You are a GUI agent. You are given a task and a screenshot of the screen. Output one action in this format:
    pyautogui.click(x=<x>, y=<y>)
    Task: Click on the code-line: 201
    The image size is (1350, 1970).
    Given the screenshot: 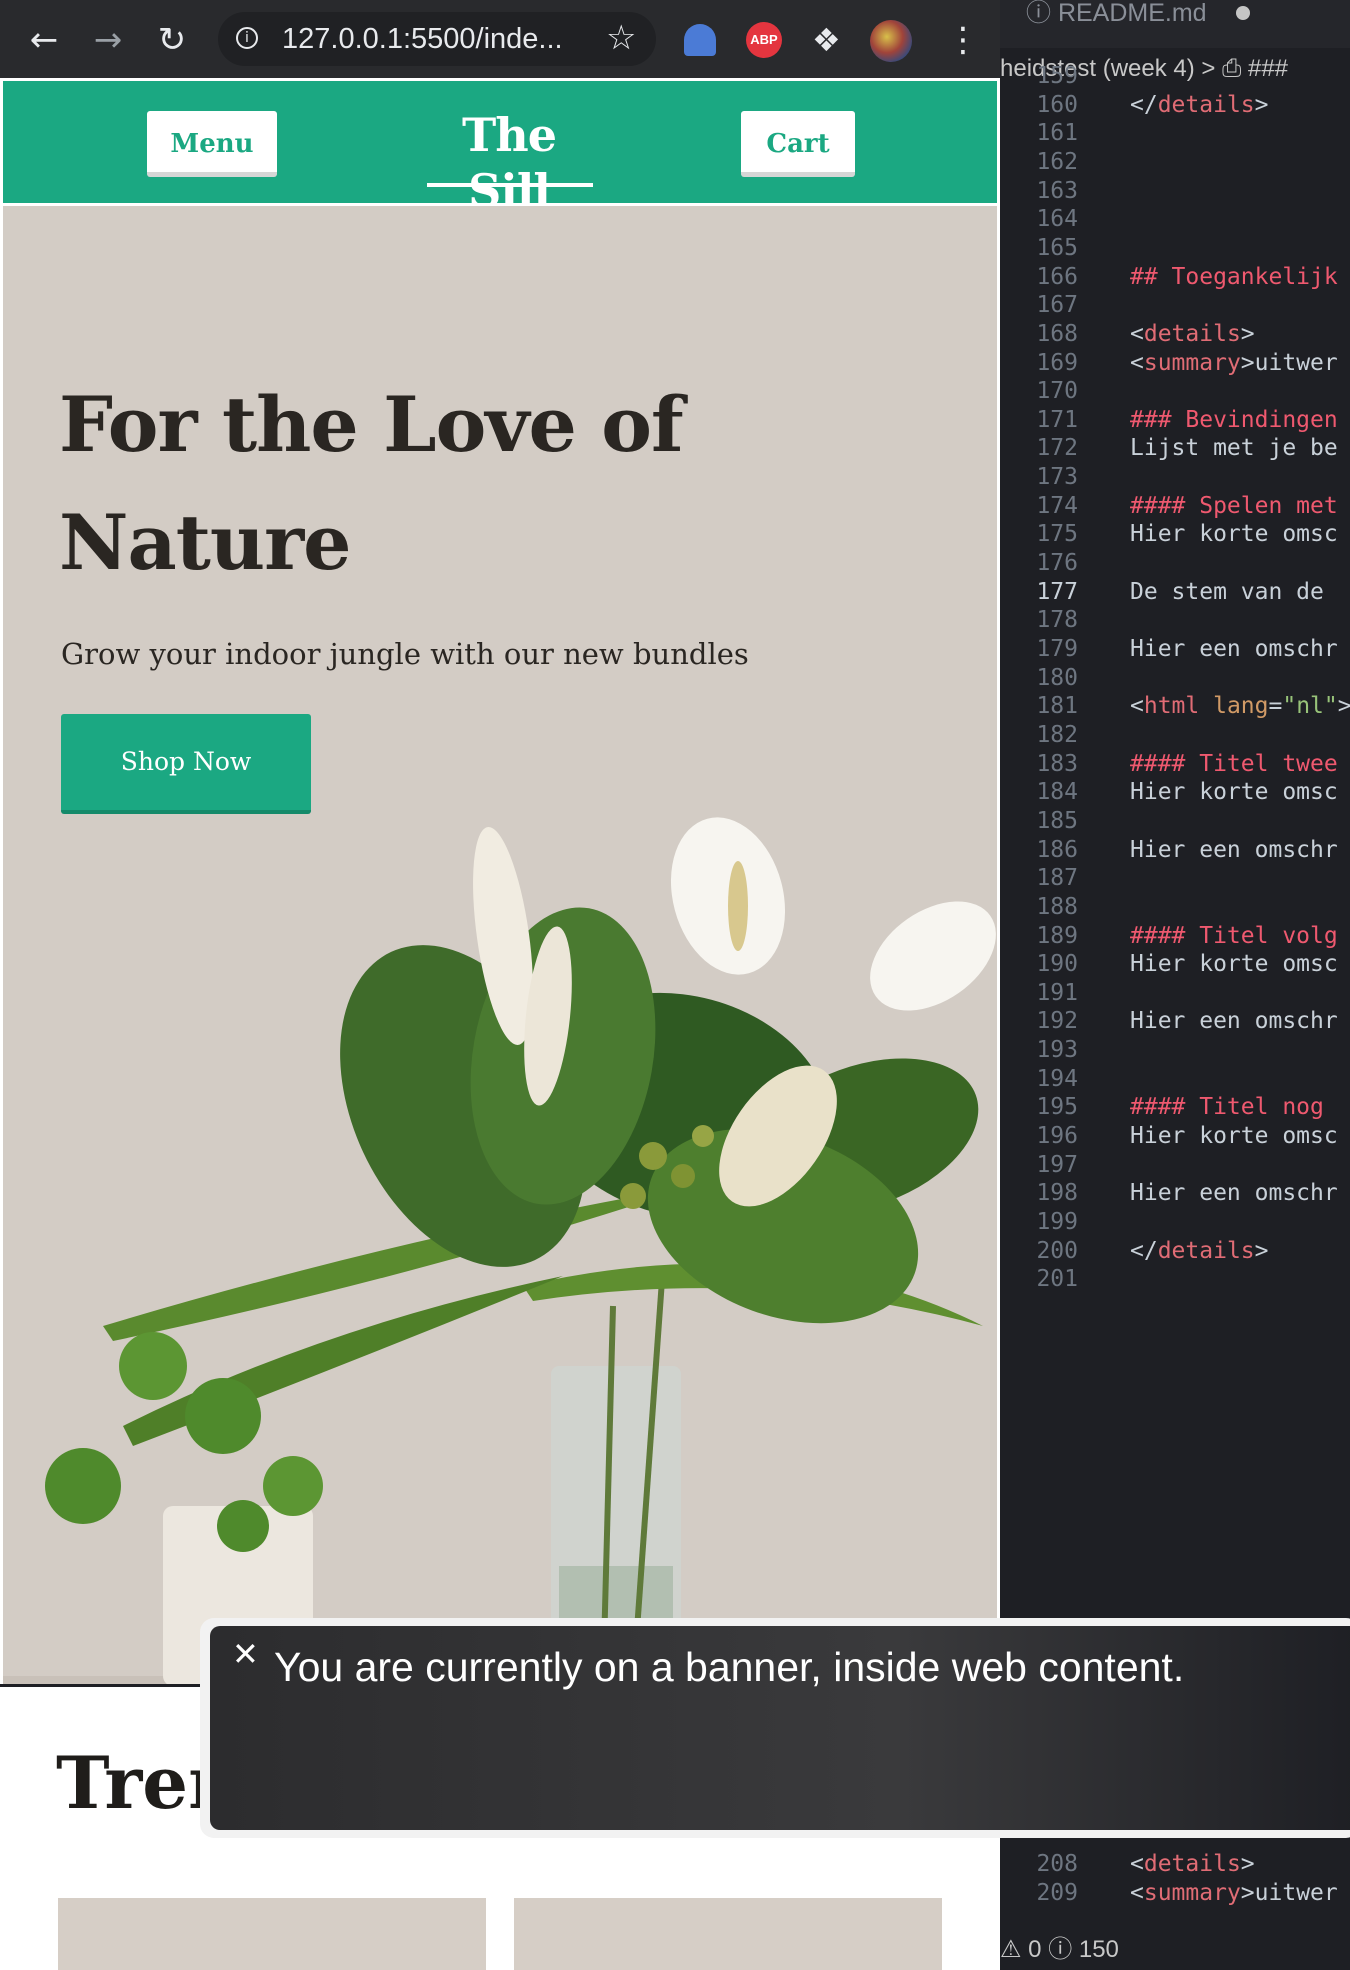 What is the action you would take?
    pyautogui.click(x=1175, y=1279)
    